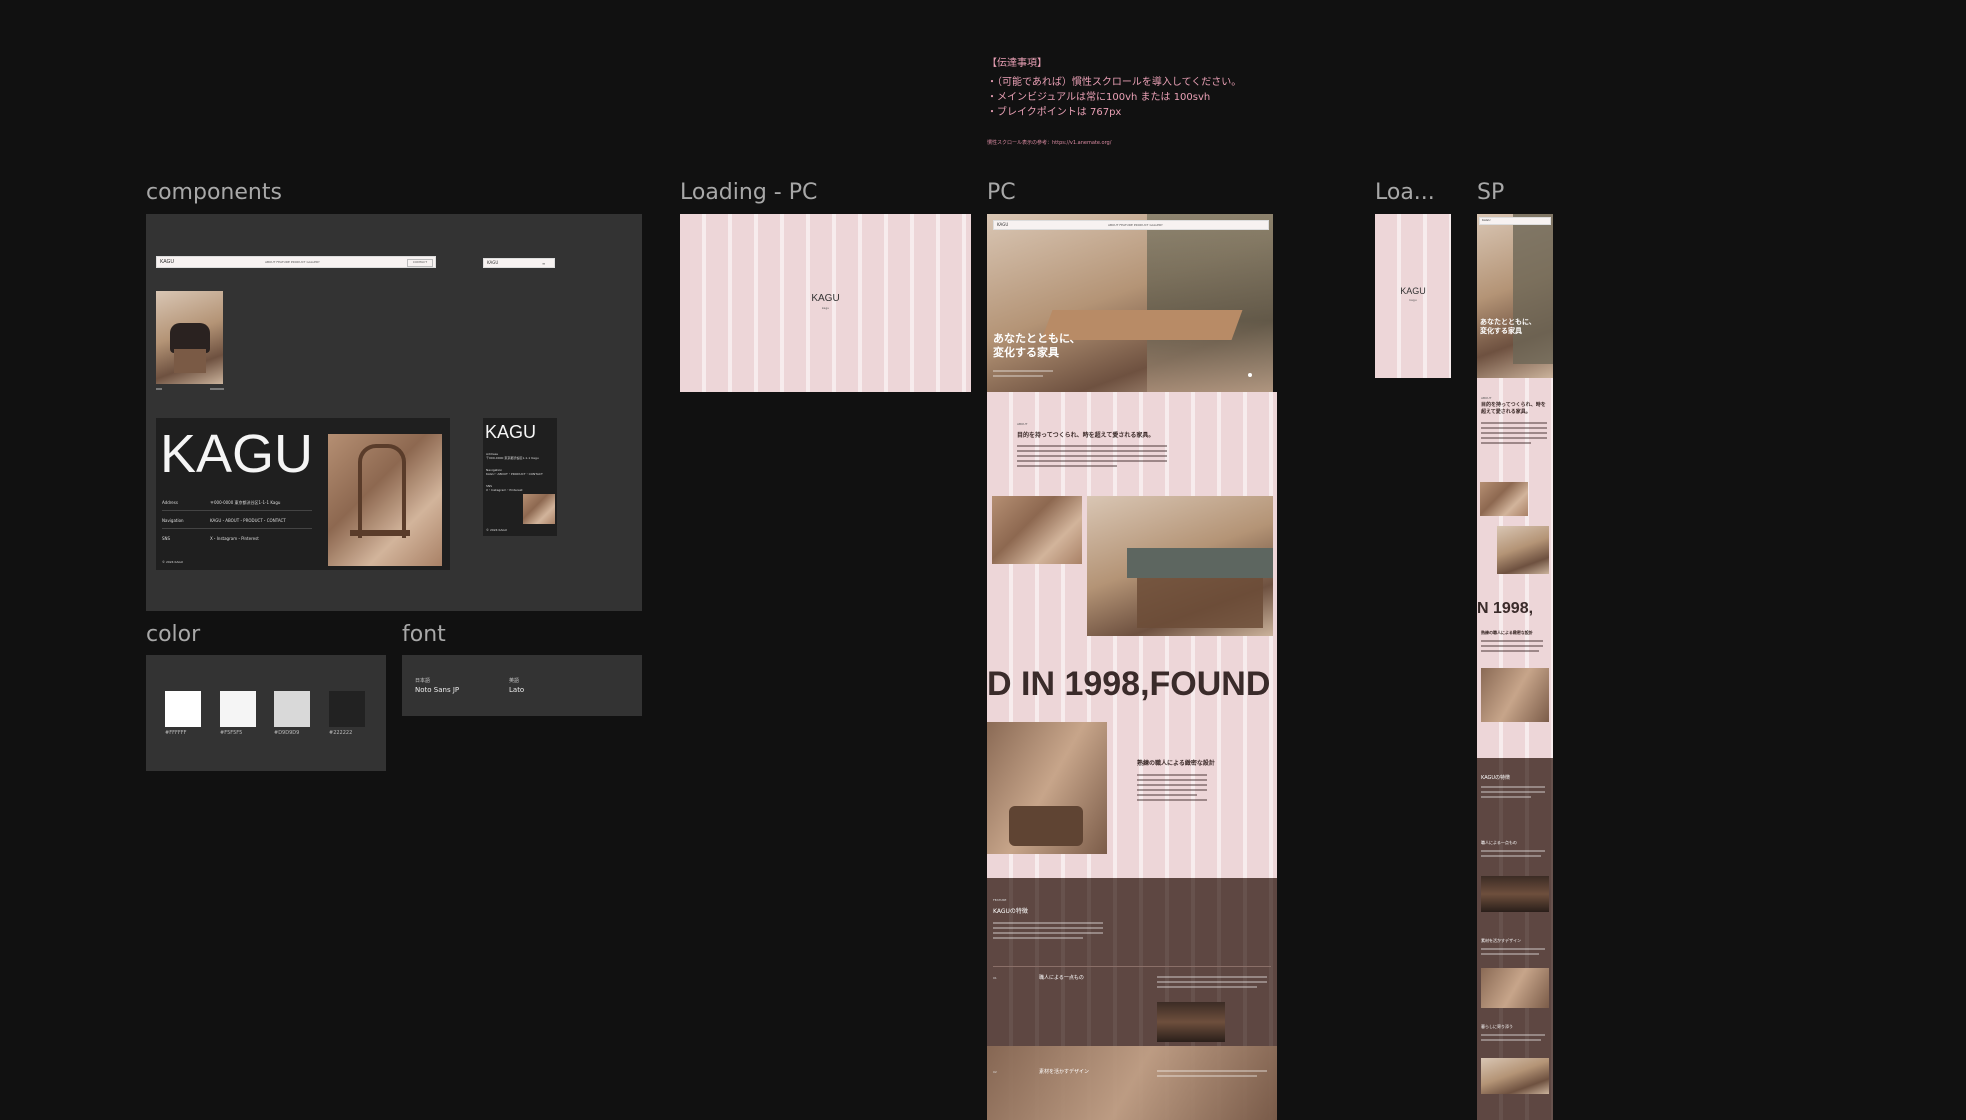 Image resolution: width=1966 pixels, height=1120 pixels. I want to click on pc-marquee: D IN 1998,FOUND, so click(1129, 684).